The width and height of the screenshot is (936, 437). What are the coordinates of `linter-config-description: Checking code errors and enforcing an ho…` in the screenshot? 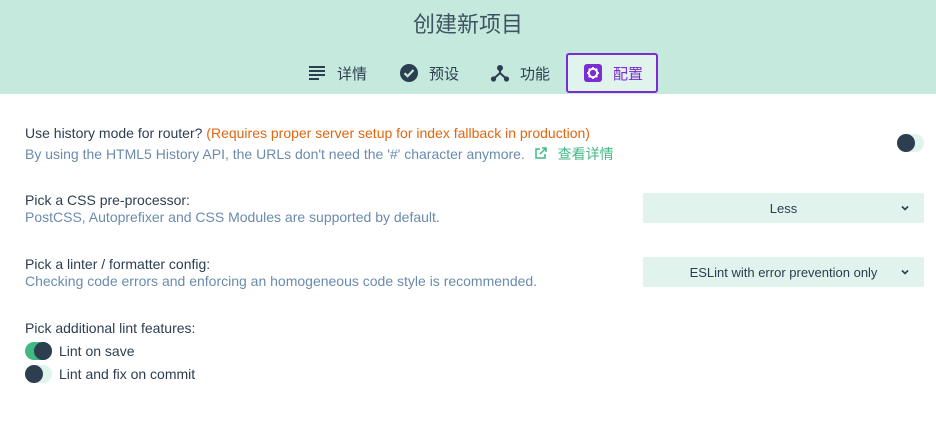 It's located at (281, 281).